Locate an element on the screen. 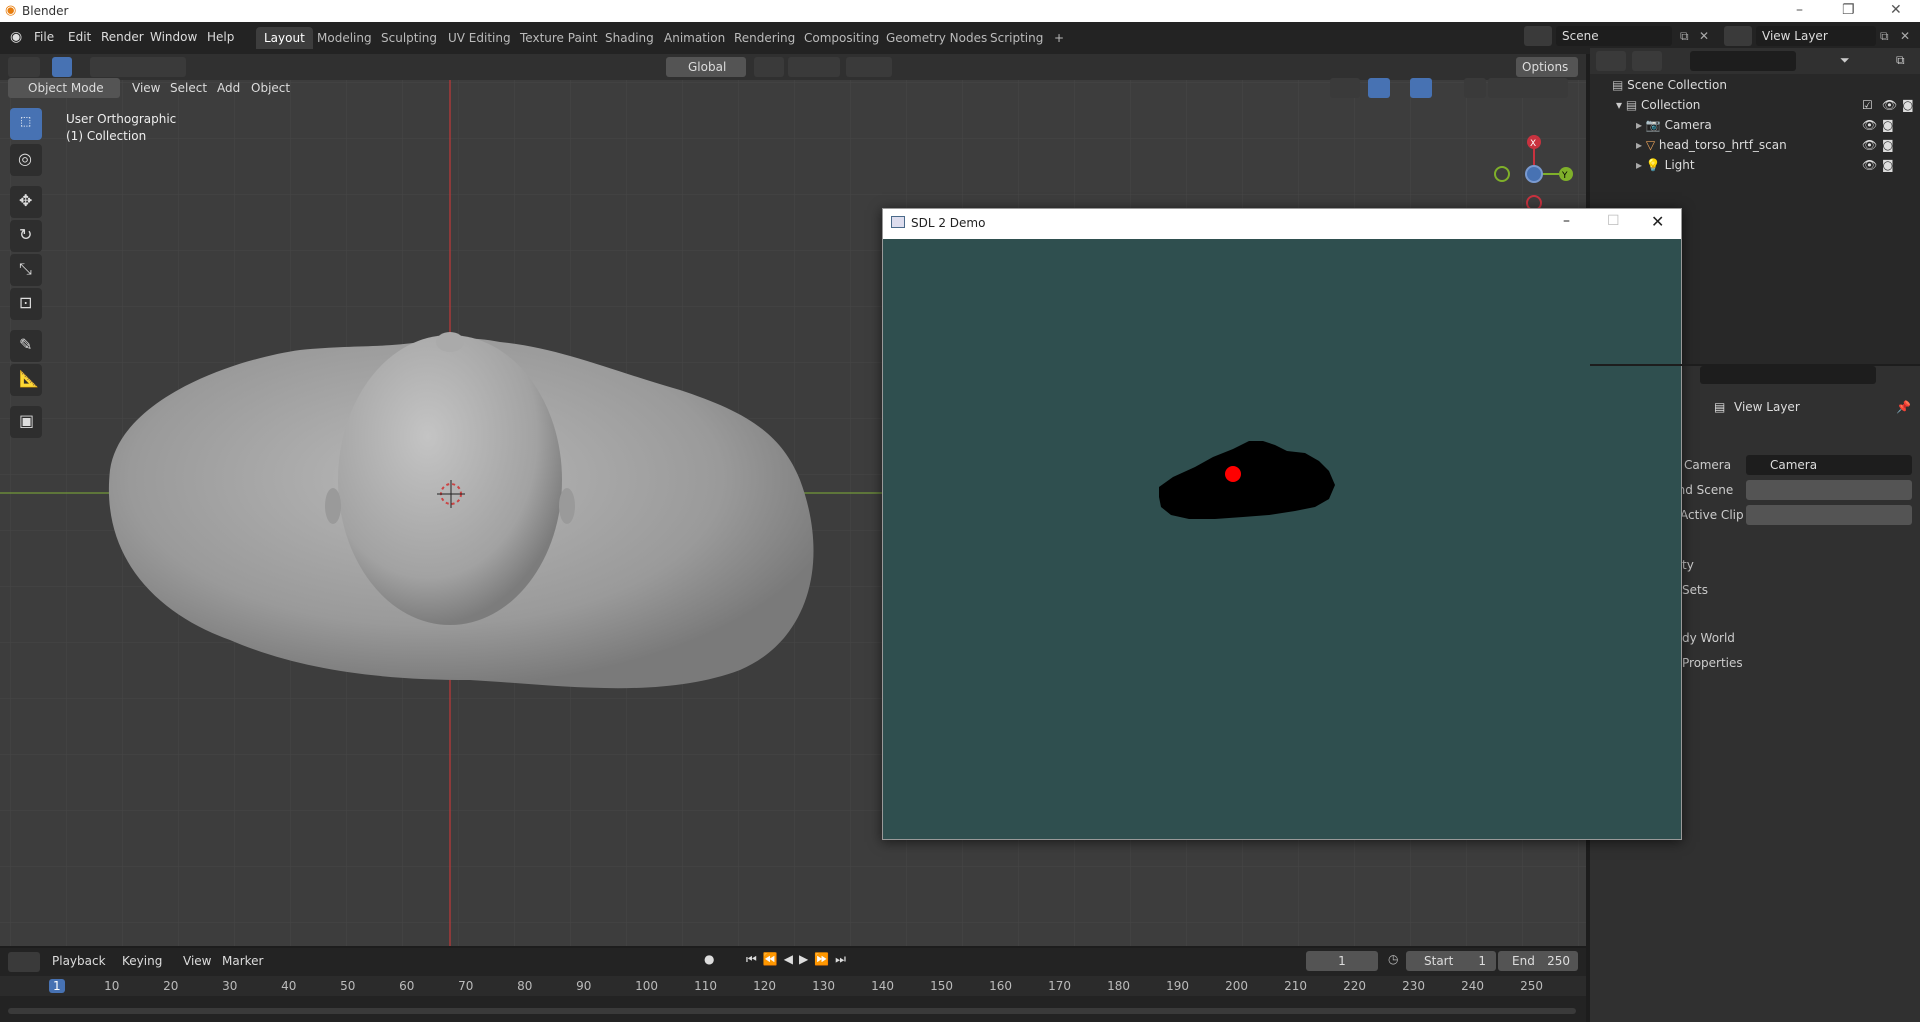 The width and height of the screenshot is (1920, 1022). properties-search-input is located at coordinates (1788, 375).